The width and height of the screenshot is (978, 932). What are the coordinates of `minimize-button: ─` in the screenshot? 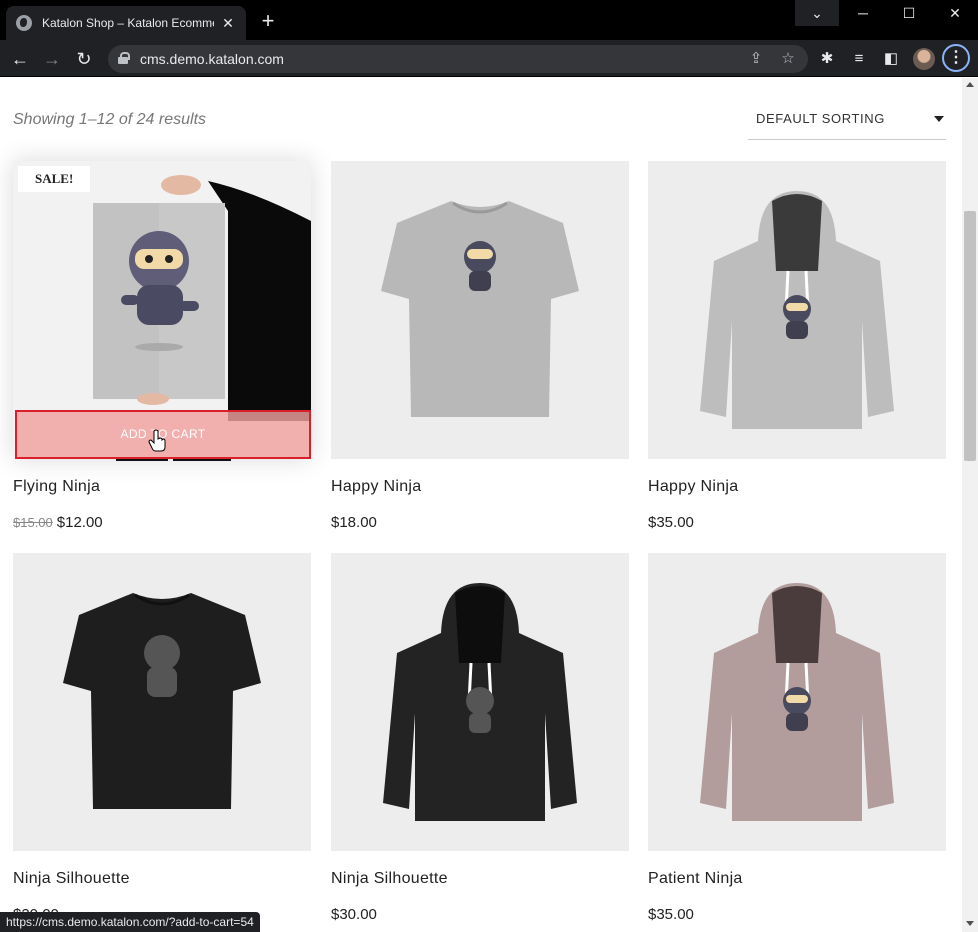 It's located at (863, 13).